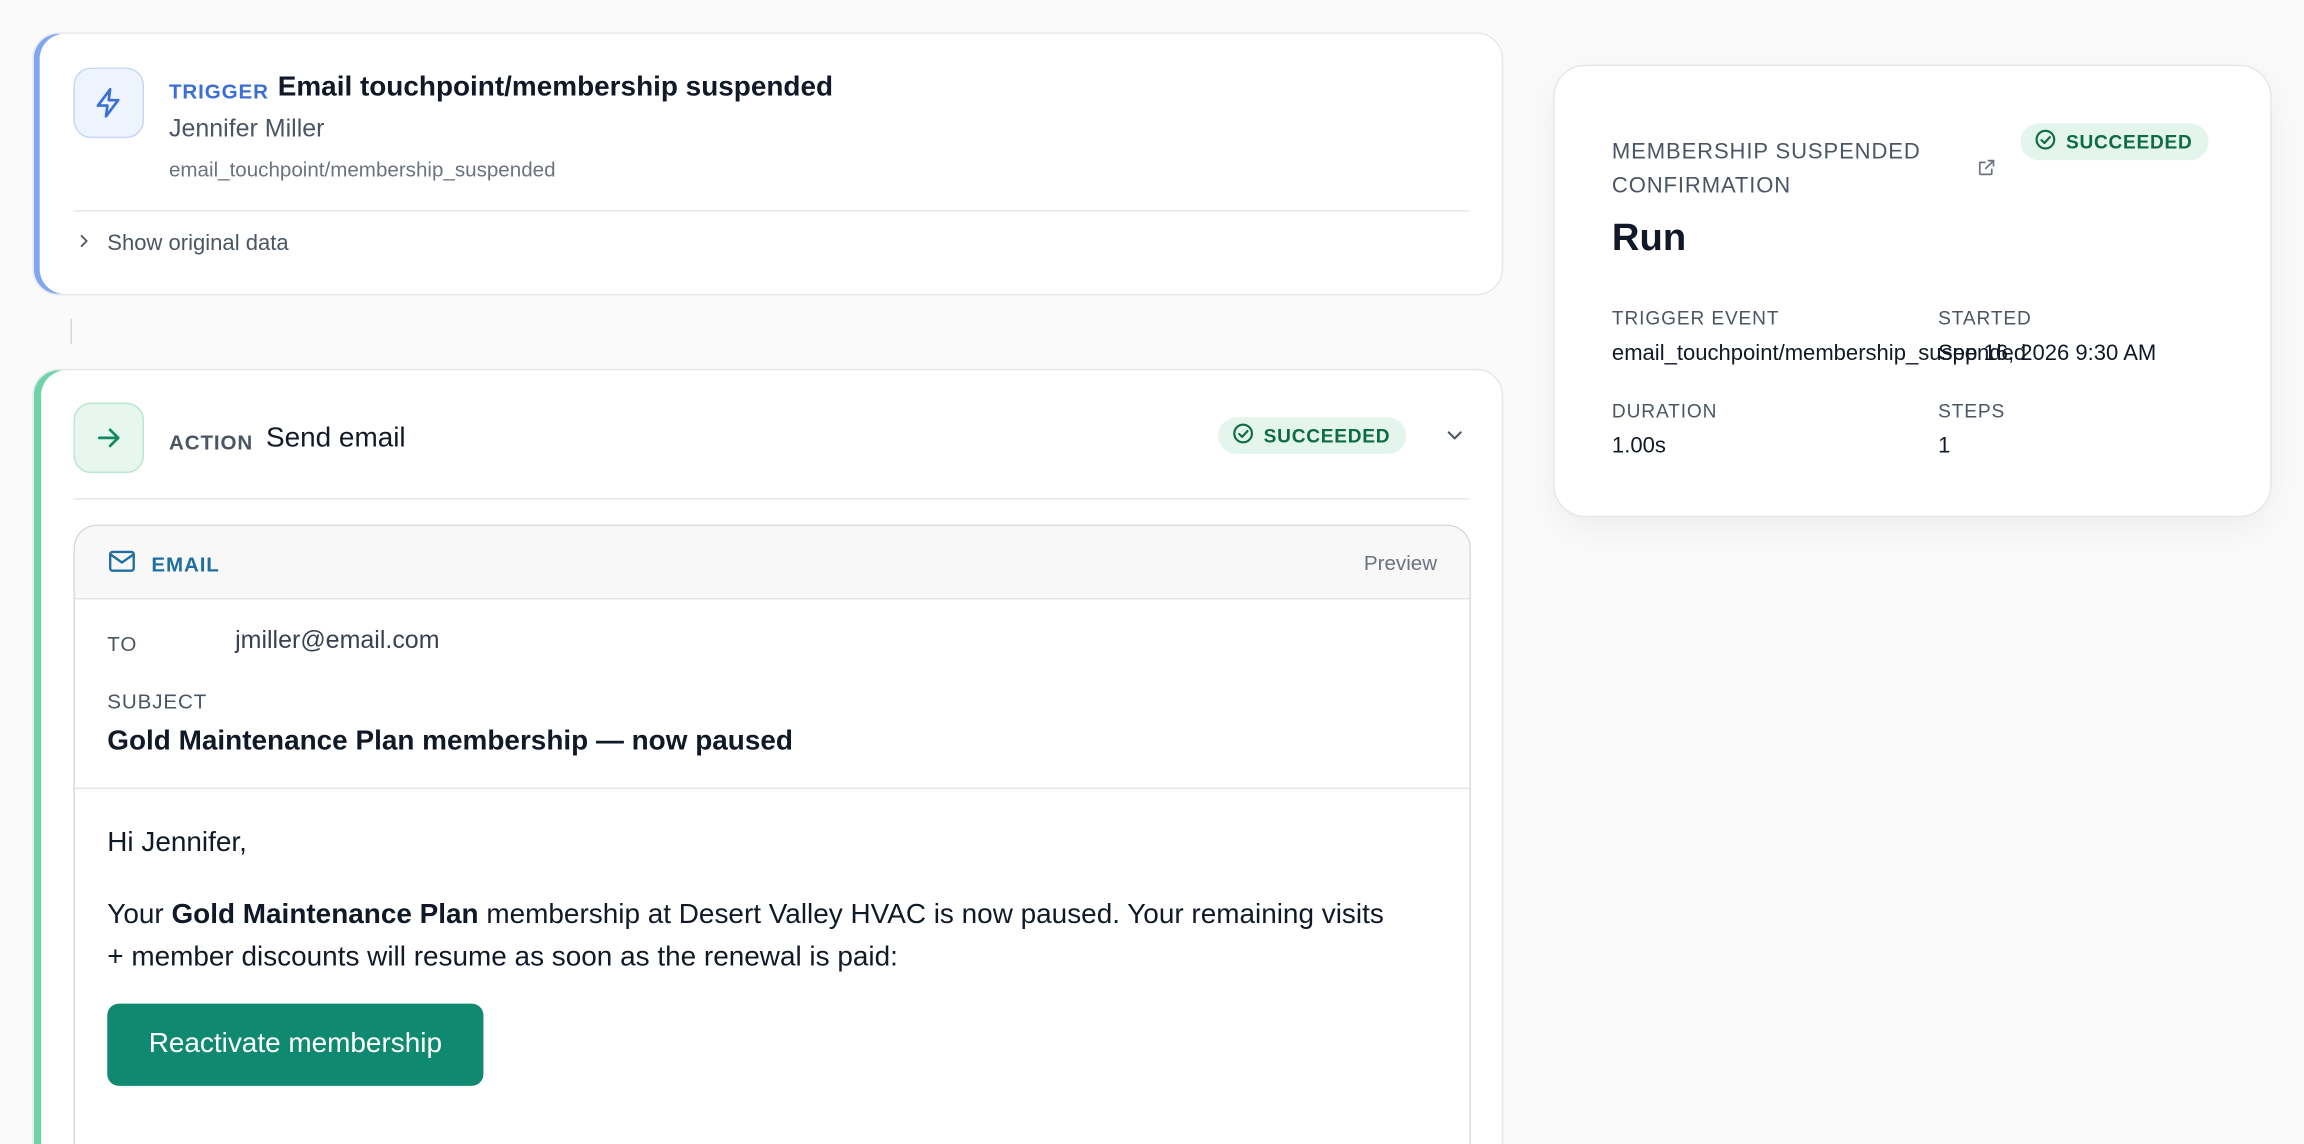  I want to click on email-greeting: Hi Jennifer,, so click(177, 843).